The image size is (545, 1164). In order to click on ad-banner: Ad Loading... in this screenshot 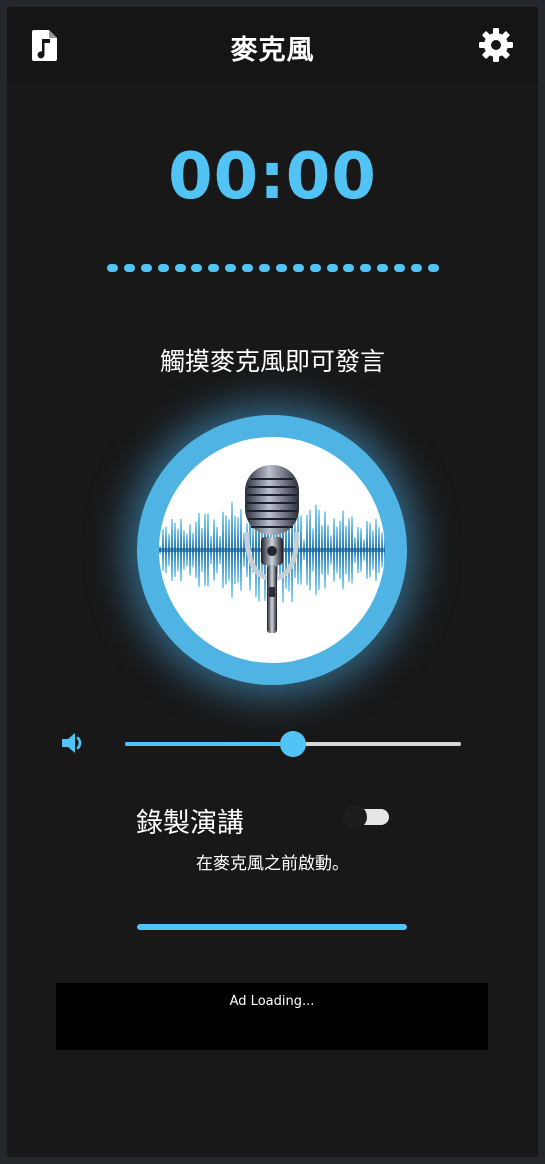, I will do `click(272, 1016)`.